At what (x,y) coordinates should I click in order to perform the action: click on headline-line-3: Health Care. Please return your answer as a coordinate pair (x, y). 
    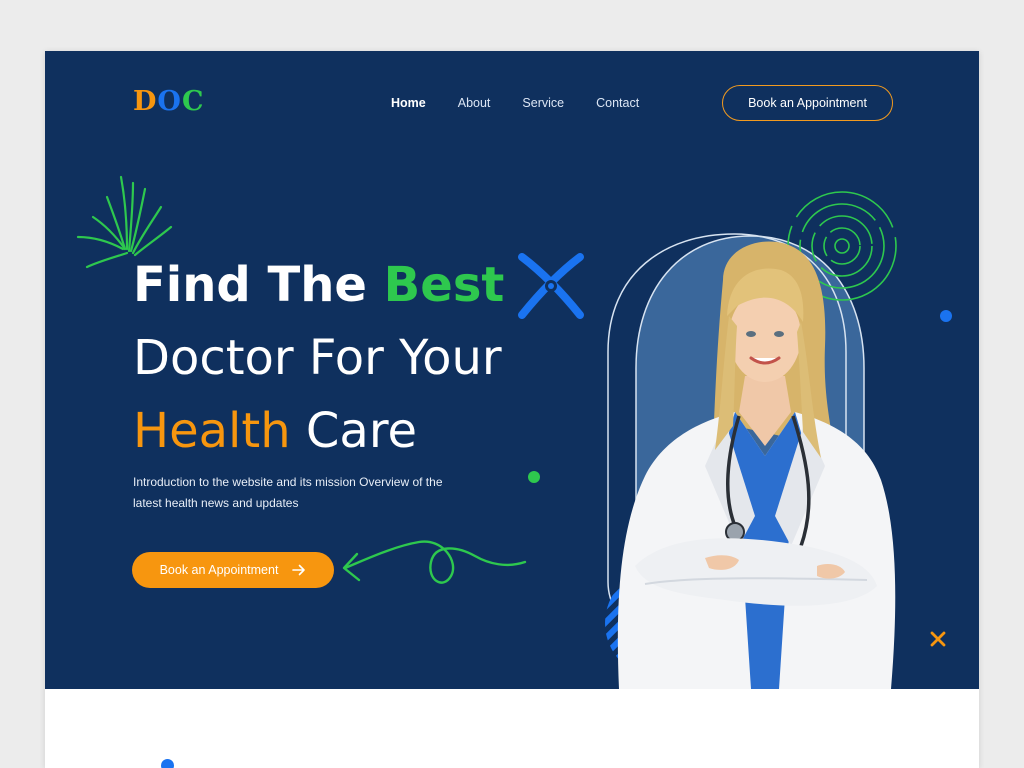
    Looking at the image, I should click on (318, 431).